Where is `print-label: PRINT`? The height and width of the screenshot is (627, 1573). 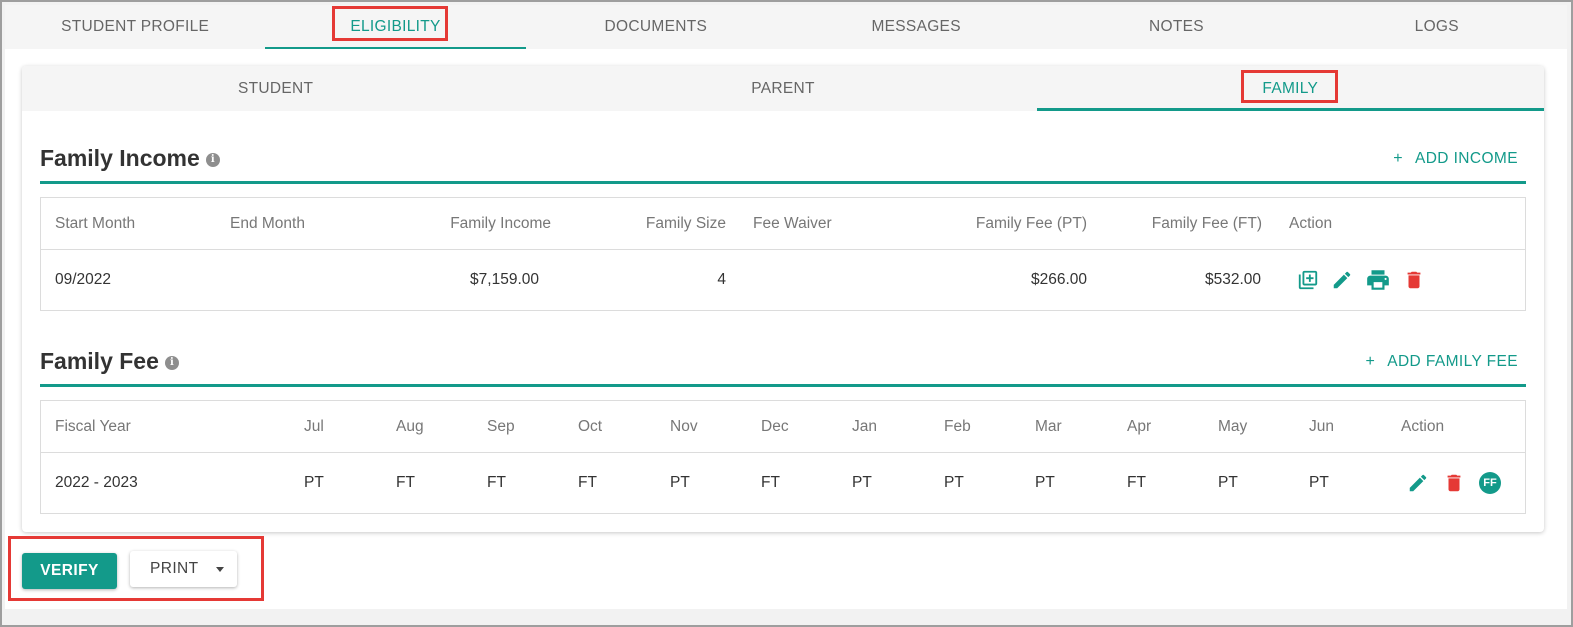 print-label: PRINT is located at coordinates (174, 568).